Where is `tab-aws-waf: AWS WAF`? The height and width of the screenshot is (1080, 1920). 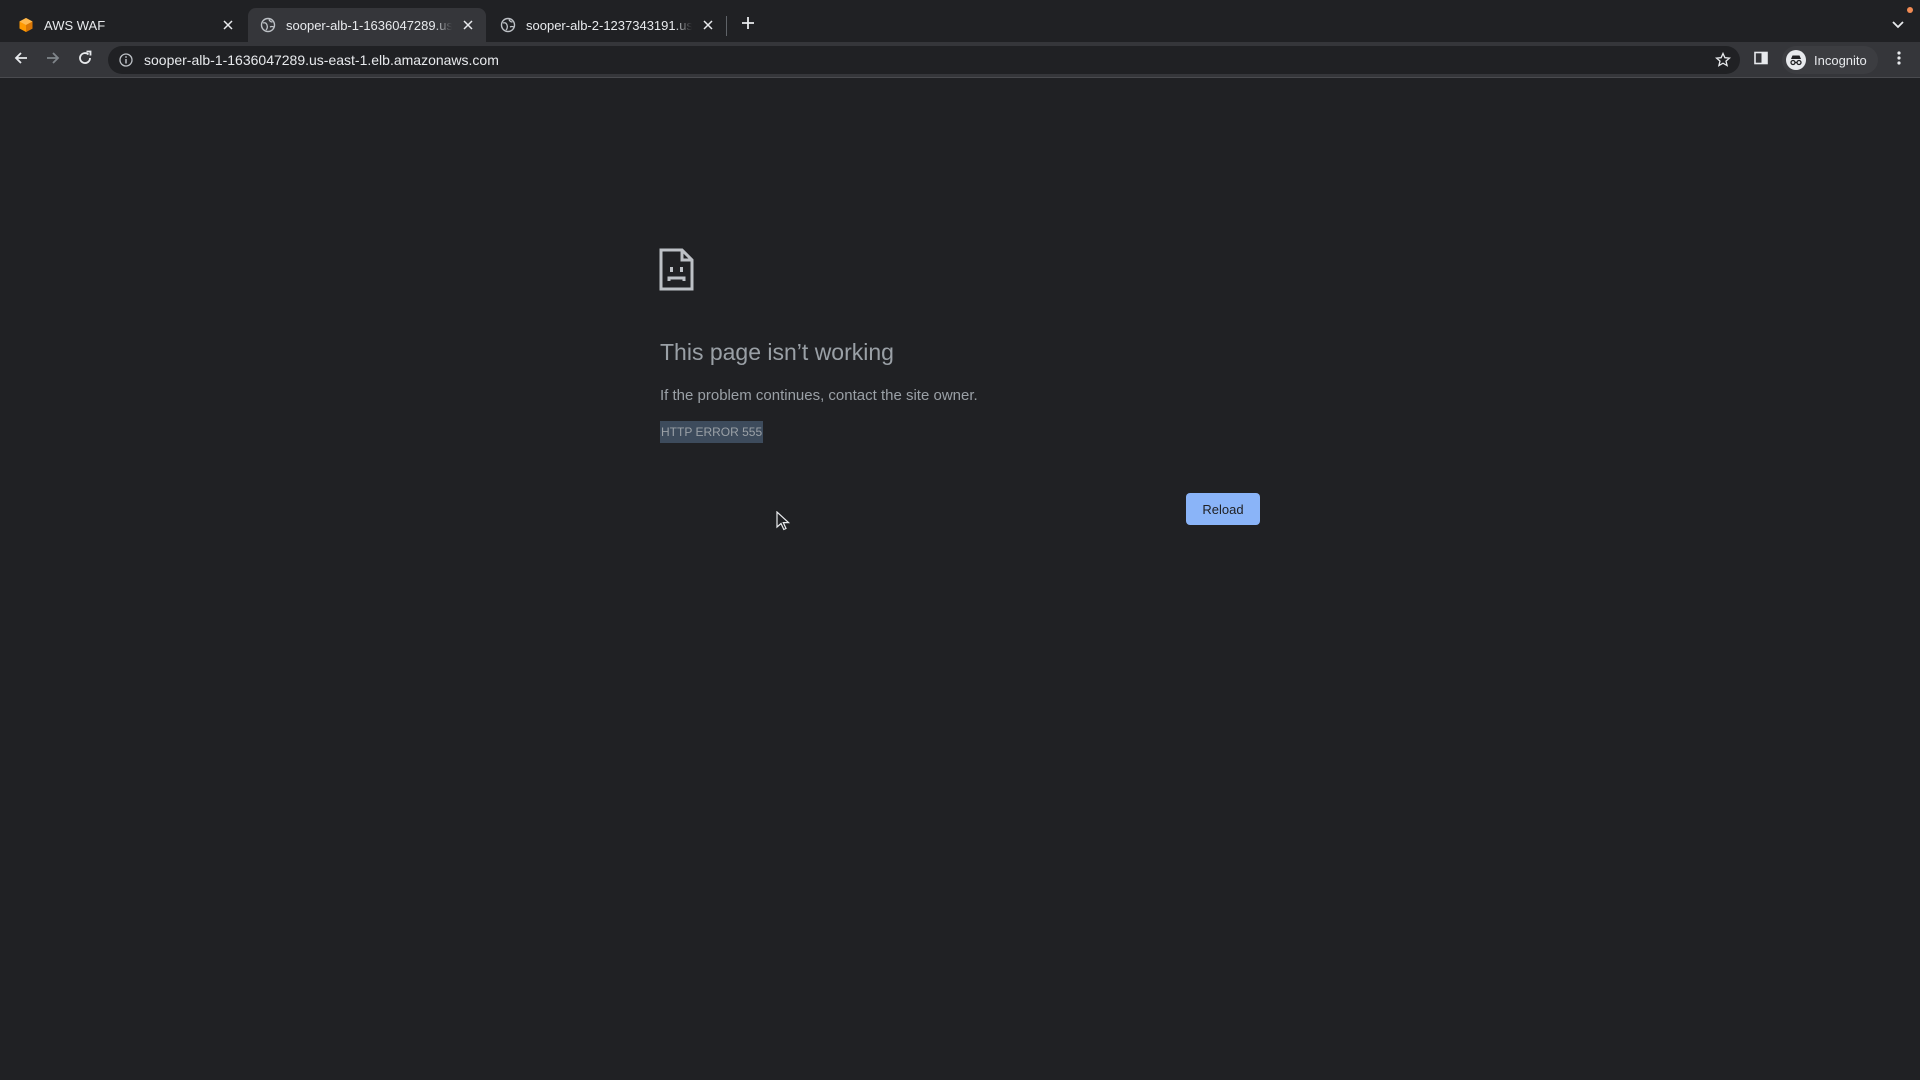 tab-aws-waf: AWS WAF is located at coordinates (126, 25).